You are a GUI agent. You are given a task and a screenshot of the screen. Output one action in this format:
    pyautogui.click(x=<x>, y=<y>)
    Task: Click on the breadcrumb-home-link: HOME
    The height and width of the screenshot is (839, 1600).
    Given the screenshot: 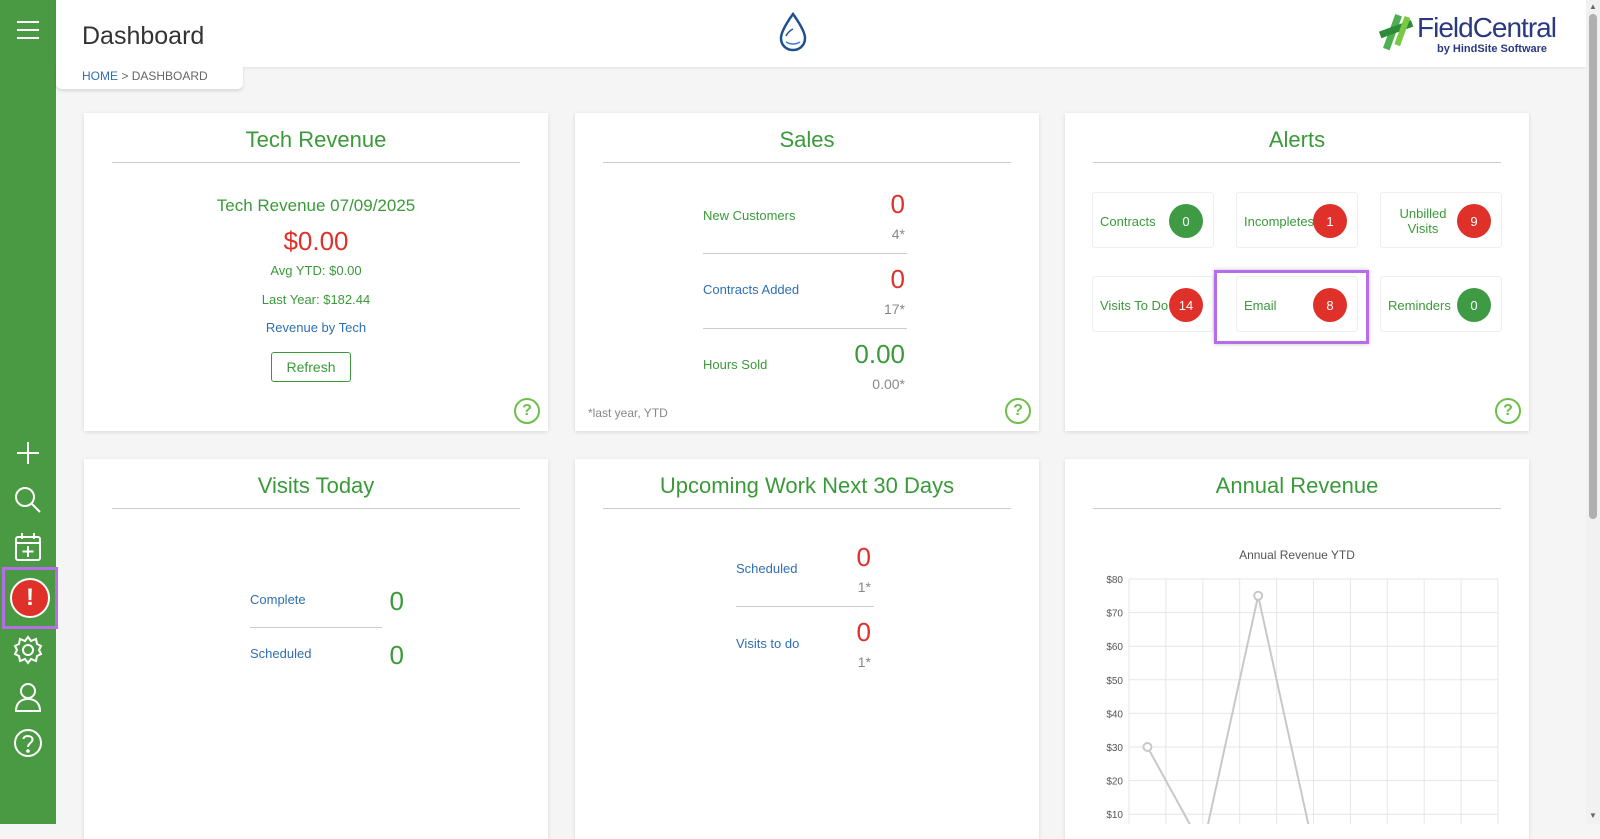 What is the action you would take?
    pyautogui.click(x=100, y=76)
    